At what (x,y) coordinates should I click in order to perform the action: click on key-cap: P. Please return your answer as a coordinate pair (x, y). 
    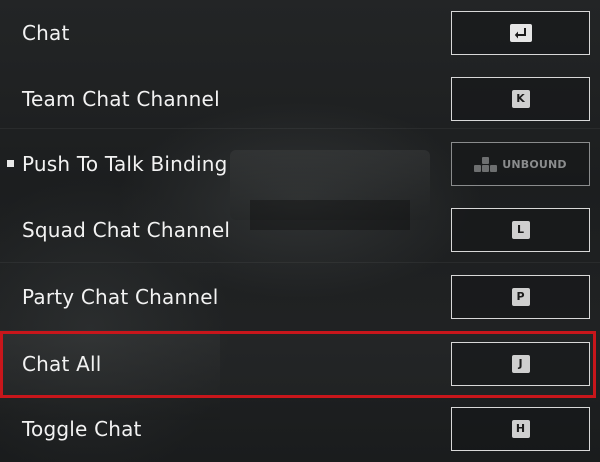
    Looking at the image, I should click on (520, 297).